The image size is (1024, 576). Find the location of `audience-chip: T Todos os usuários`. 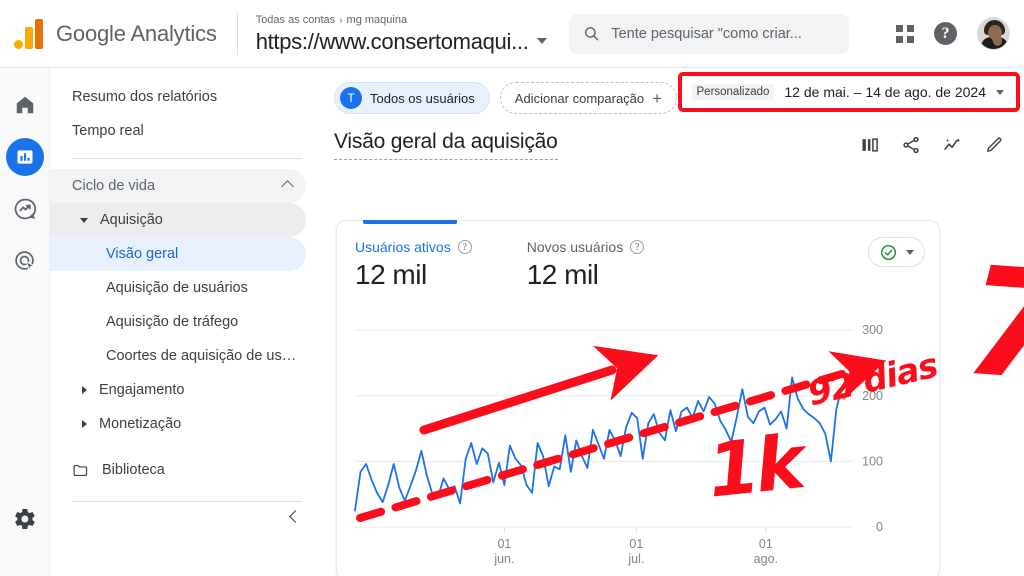

audience-chip: T Todos os usuários is located at coordinates (412, 98).